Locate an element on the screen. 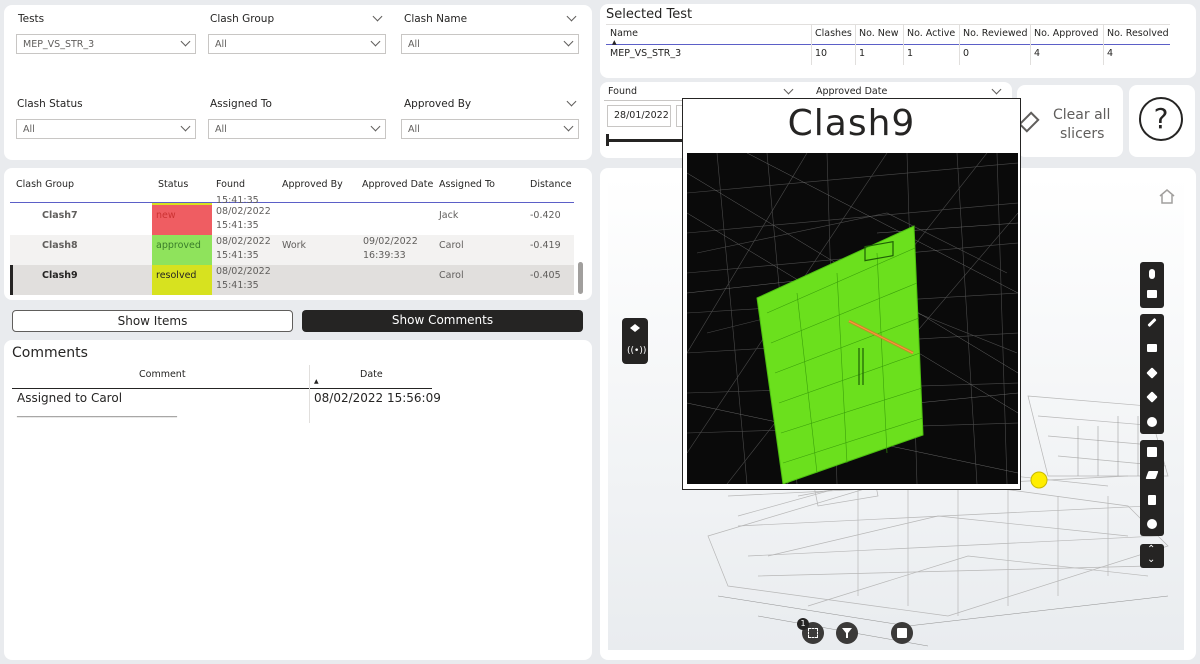  row-distance: -0.420 is located at coordinates (545, 215).